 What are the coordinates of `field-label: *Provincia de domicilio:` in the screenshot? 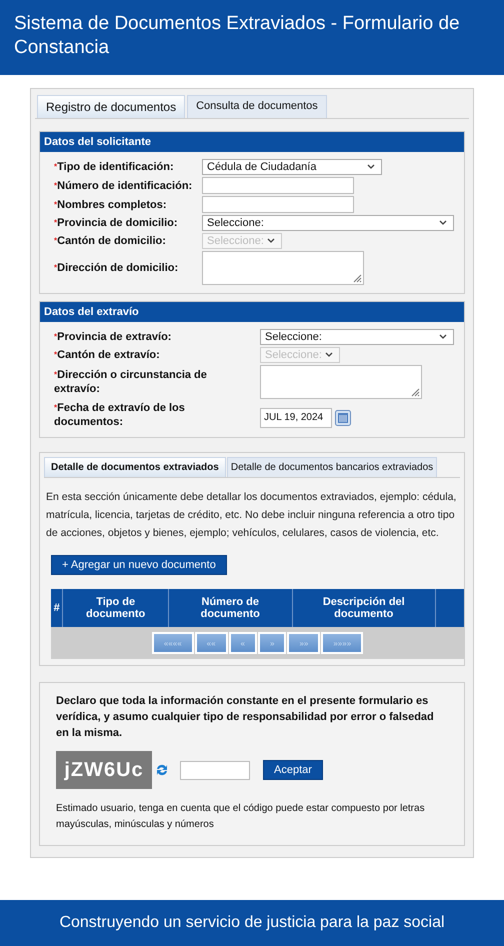 It's located at (116, 223).